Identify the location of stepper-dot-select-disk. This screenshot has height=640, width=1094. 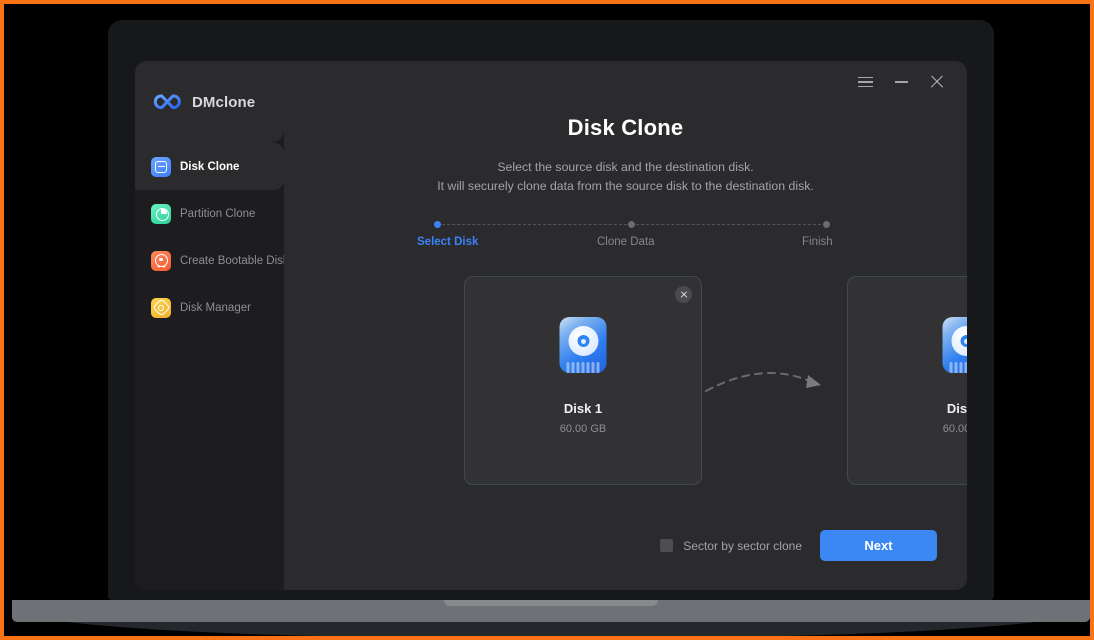
(437, 224).